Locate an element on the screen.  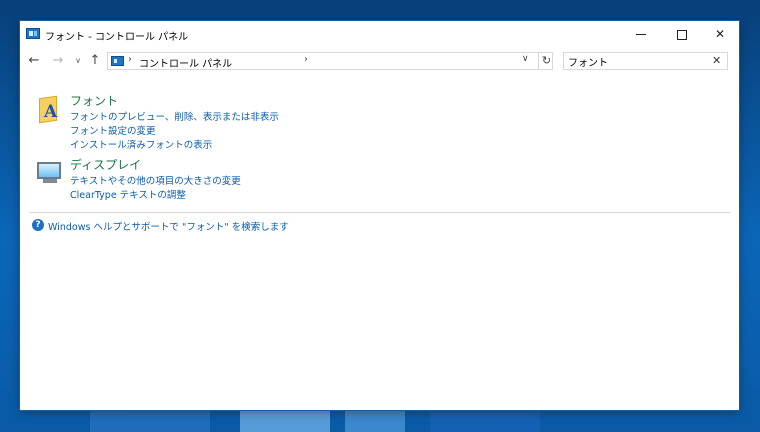
group-title-fonts: フォント is located at coordinates (94, 100).